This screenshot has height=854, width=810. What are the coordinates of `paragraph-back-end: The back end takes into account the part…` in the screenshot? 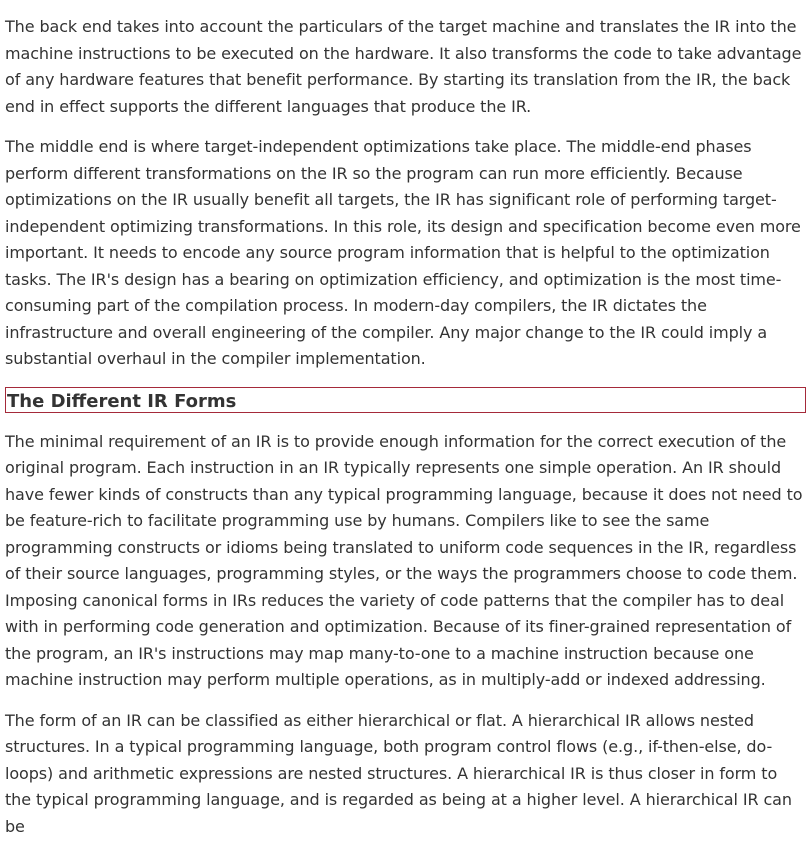 It's located at (403, 66).